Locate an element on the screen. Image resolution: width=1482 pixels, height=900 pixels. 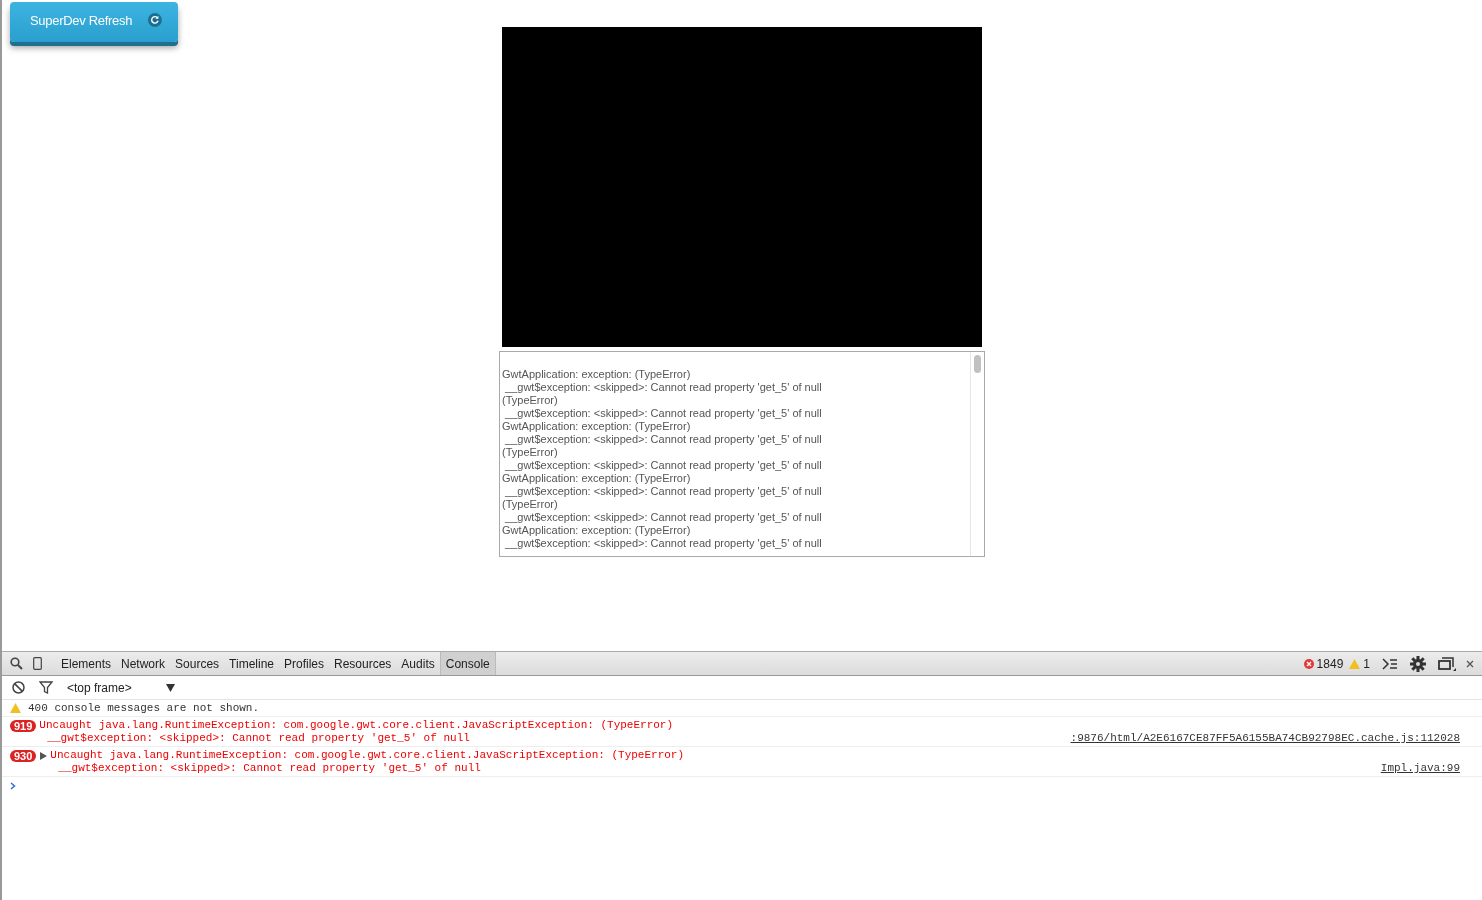
filter-icon is located at coordinates (46, 687).